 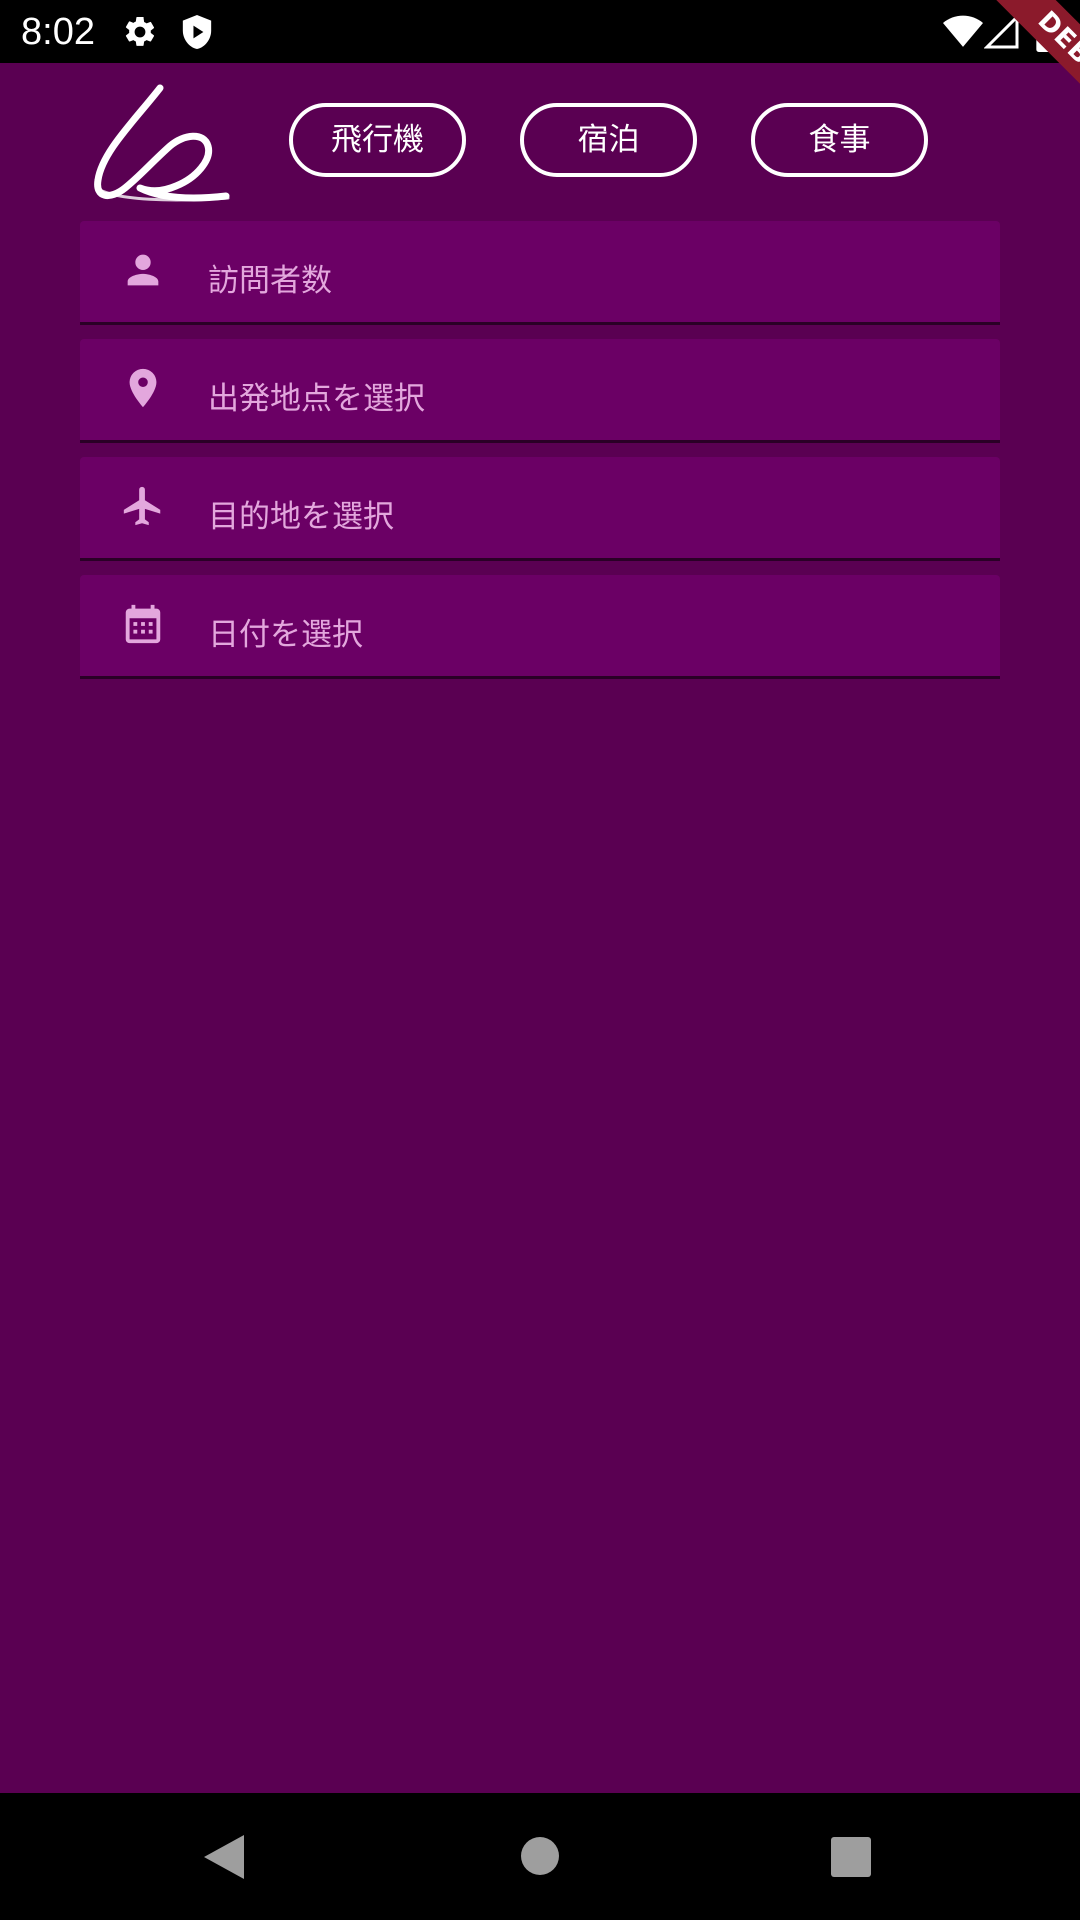 What do you see at coordinates (540, 509) in the screenshot?
I see `destination-field: 目的地を選択` at bounding box center [540, 509].